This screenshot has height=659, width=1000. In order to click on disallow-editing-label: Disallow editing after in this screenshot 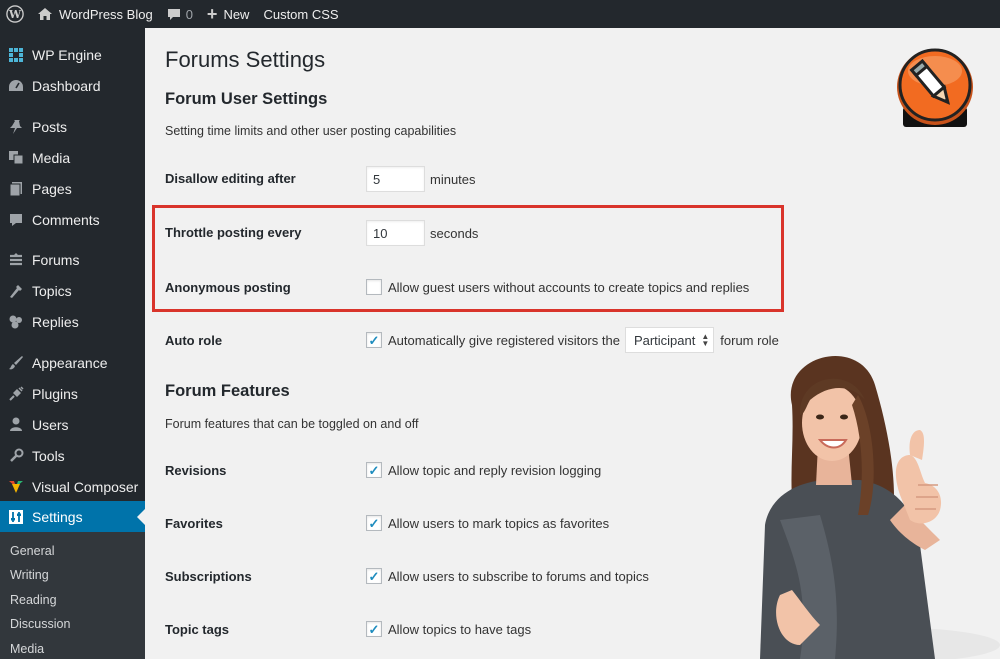, I will do `click(230, 178)`.